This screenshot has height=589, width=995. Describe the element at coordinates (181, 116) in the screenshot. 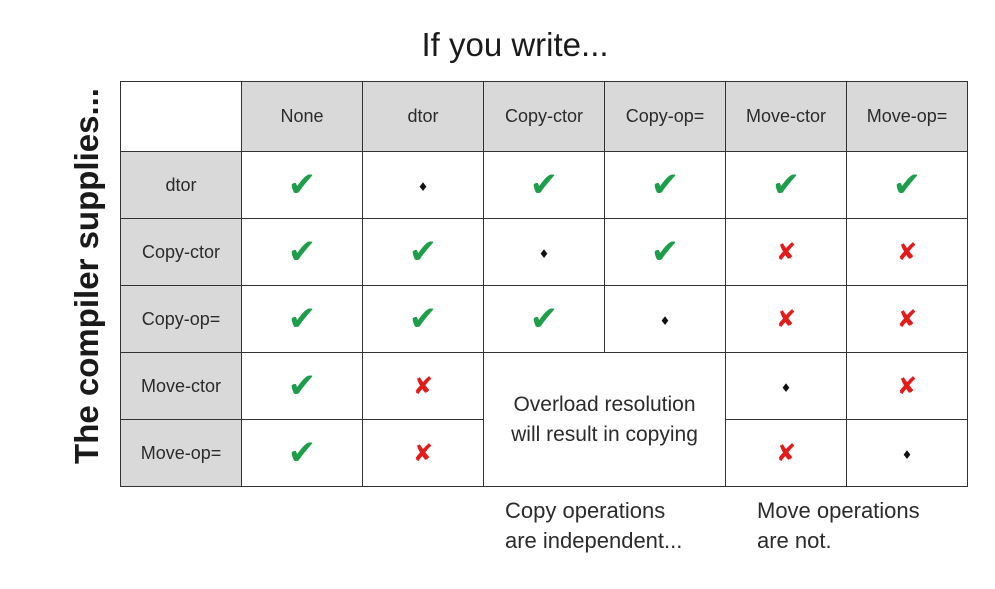

I see `corner-cell` at that location.